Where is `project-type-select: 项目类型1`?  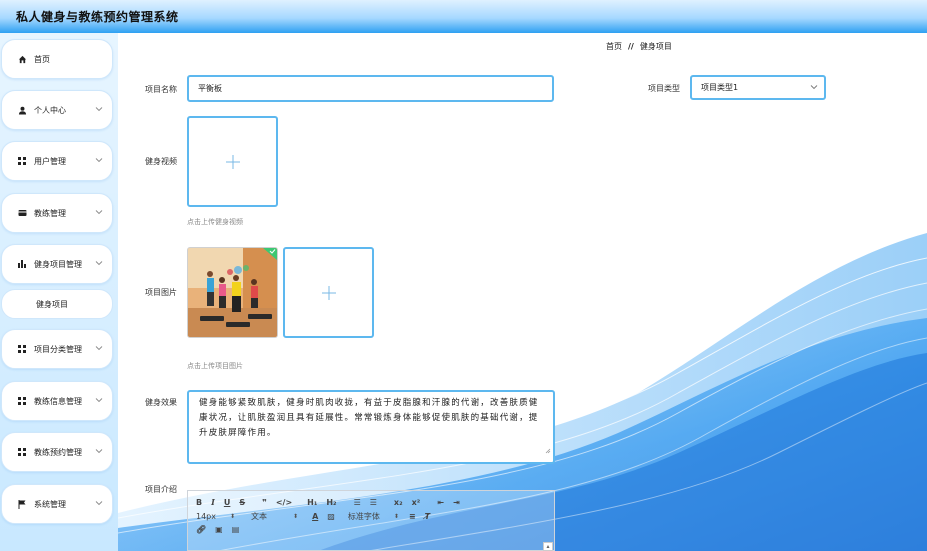 project-type-select: 项目类型1 is located at coordinates (758, 87).